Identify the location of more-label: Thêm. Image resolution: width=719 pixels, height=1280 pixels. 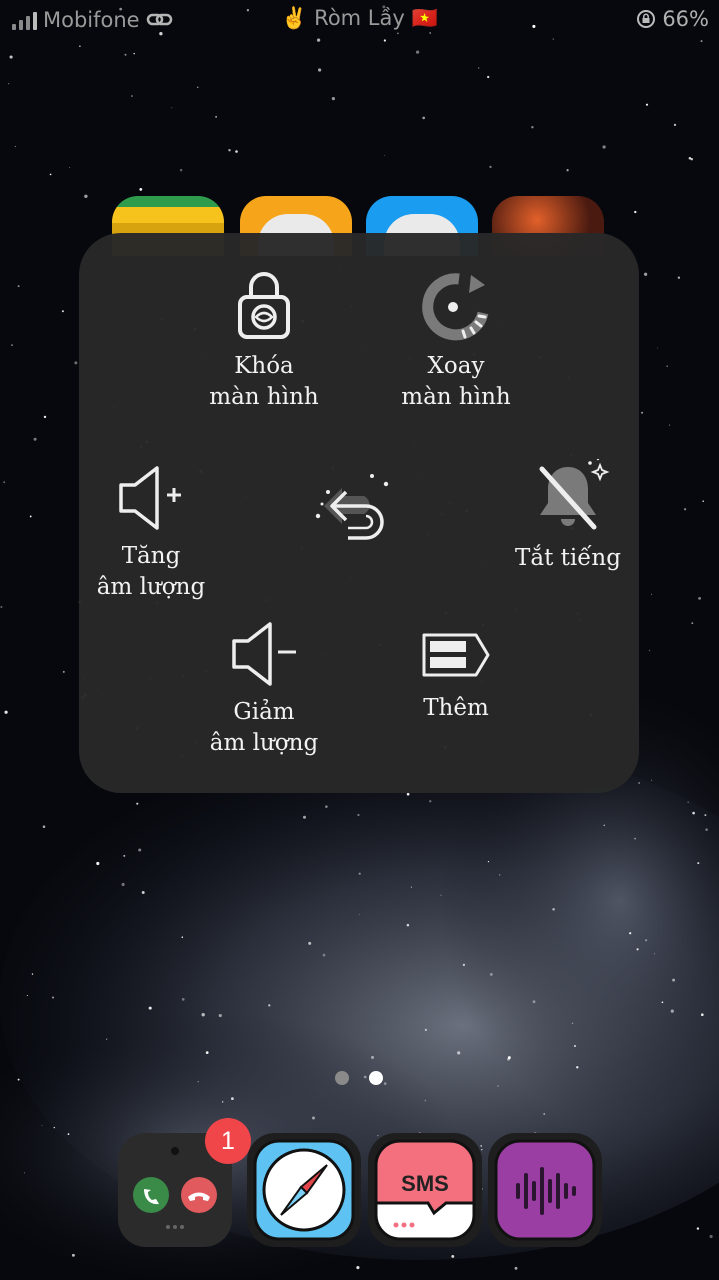
(456, 708).